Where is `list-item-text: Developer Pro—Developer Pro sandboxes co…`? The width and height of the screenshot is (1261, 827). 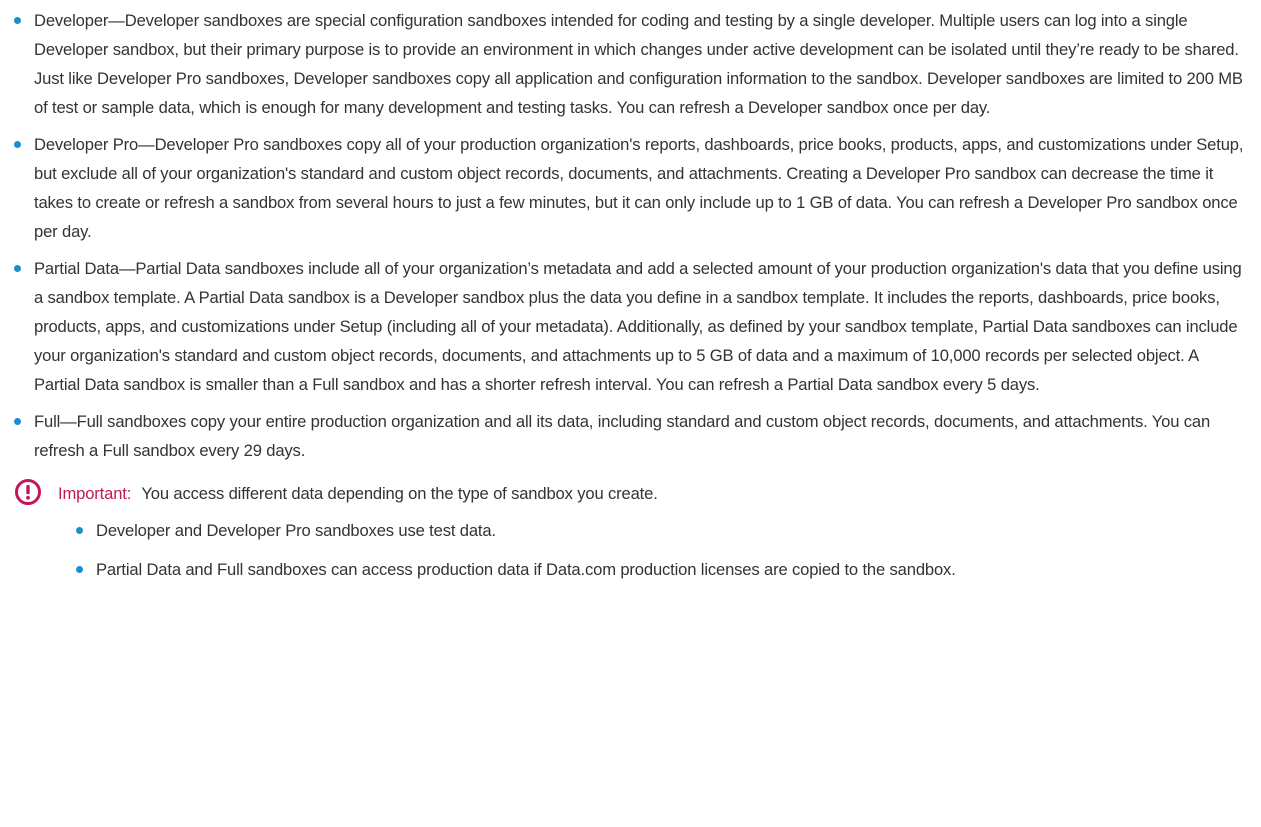 list-item-text: Developer Pro—Developer Pro sandboxes co… is located at coordinates (639, 188).